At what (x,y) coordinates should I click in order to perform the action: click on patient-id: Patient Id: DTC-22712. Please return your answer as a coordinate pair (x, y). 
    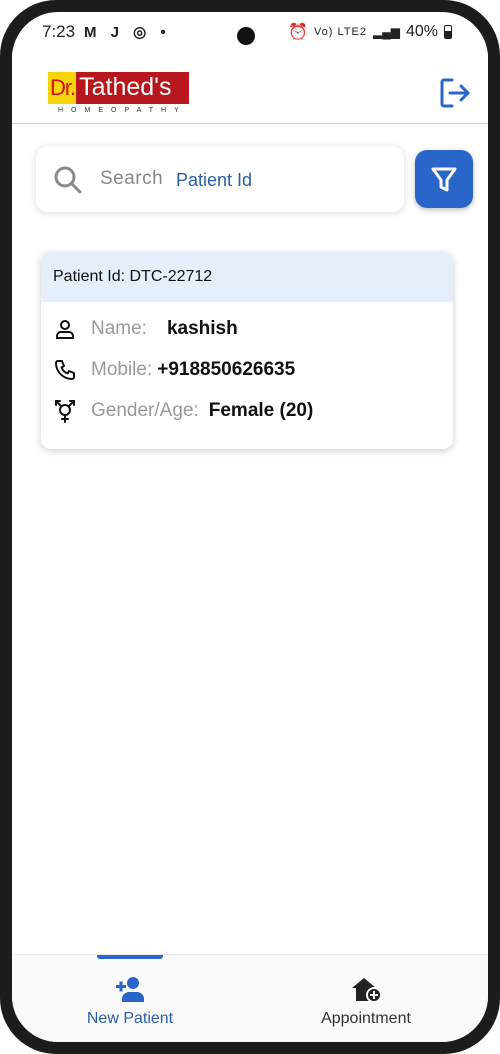
    Looking at the image, I should click on (247, 277).